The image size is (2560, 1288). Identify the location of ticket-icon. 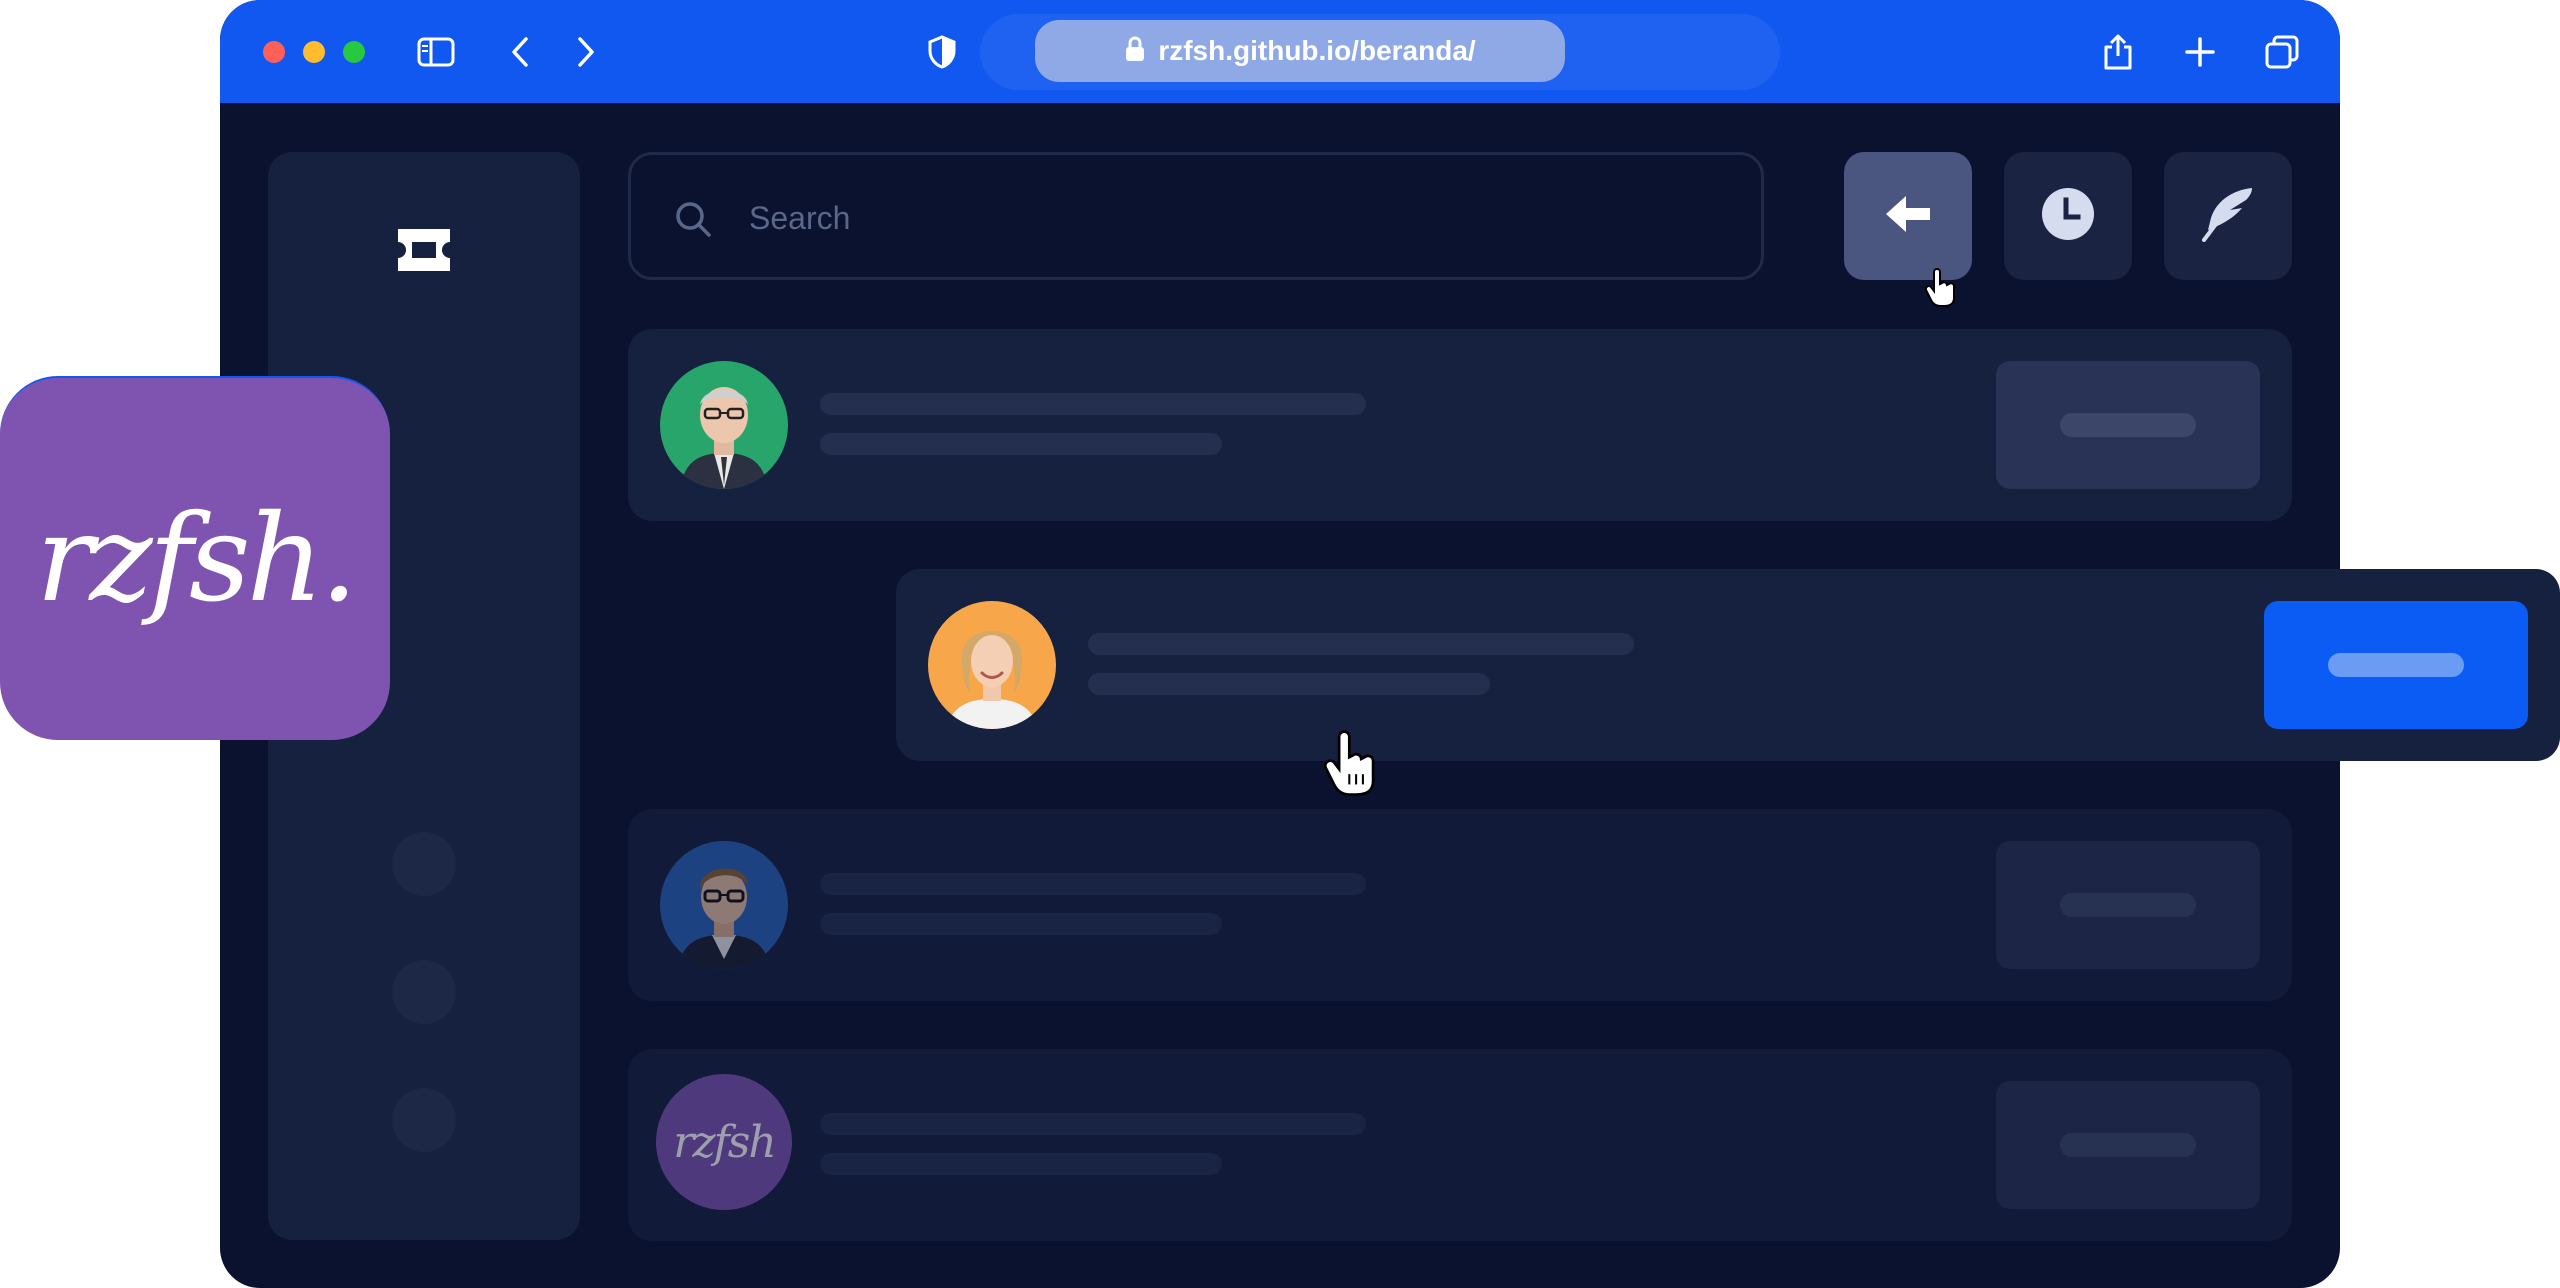
(424, 250).